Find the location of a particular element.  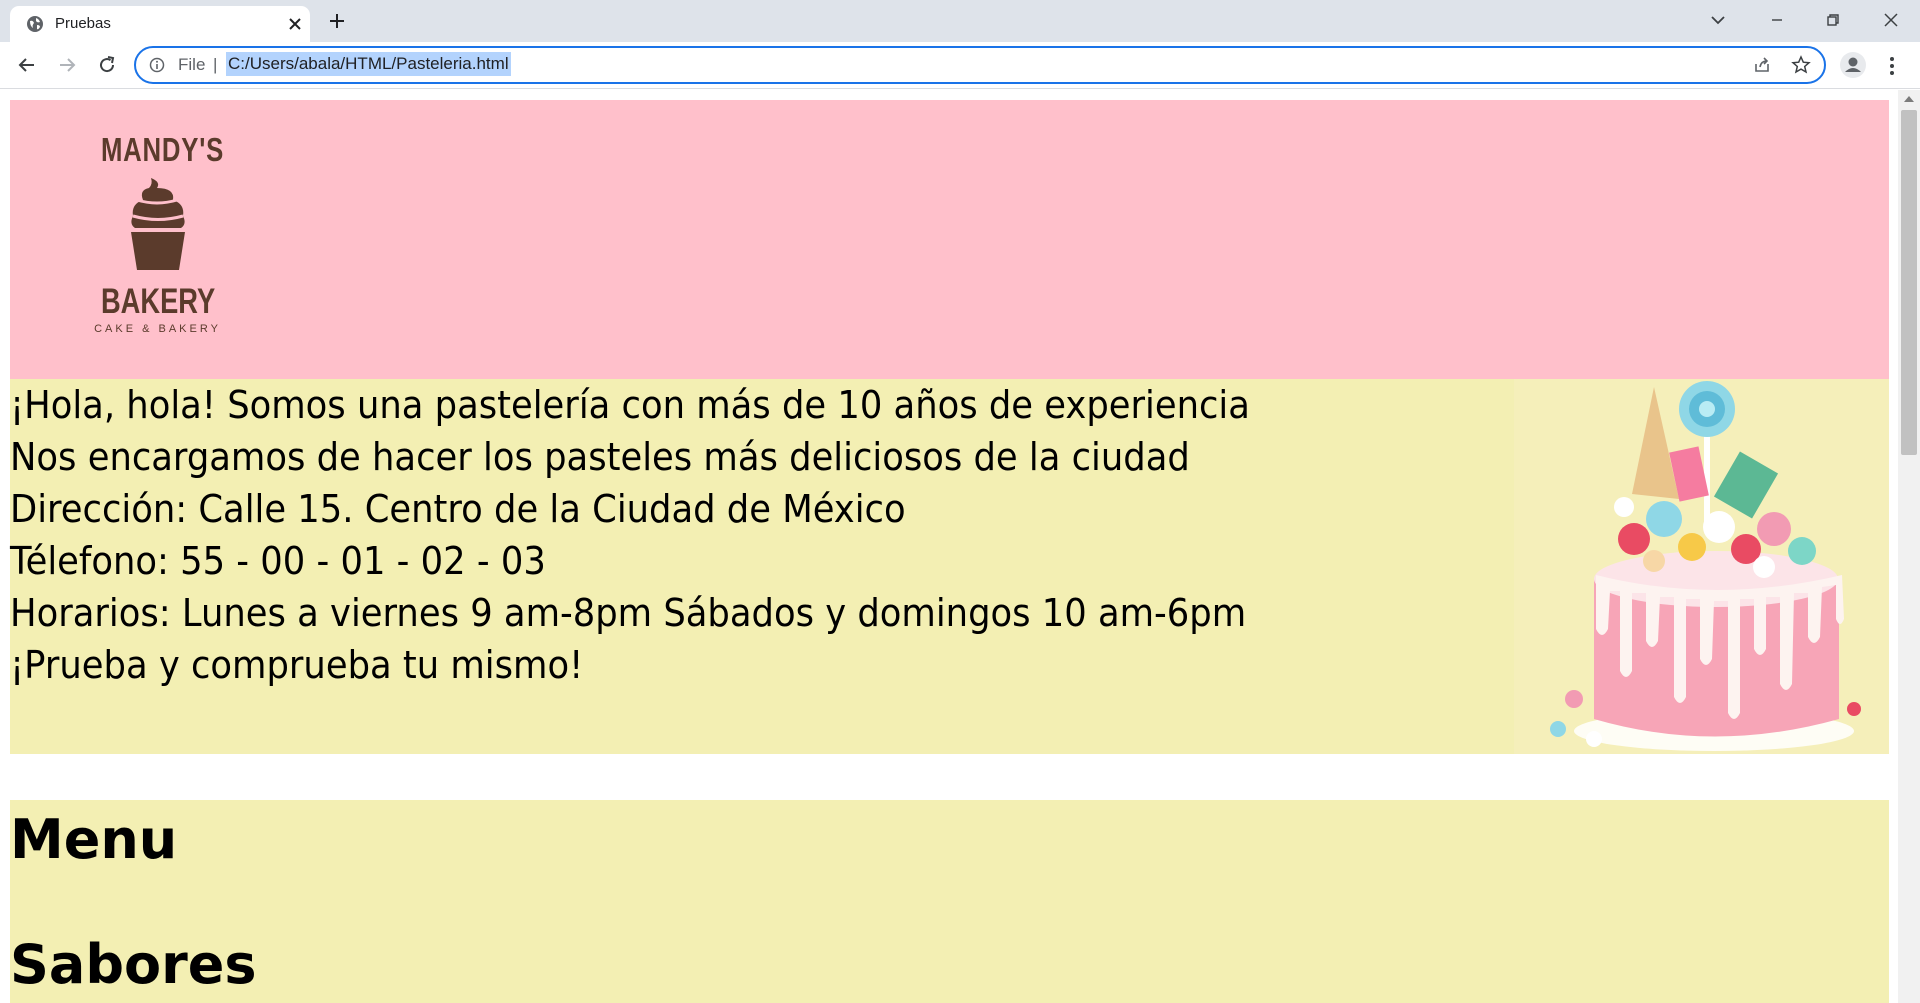

cupcake-icon is located at coordinates (157, 224).